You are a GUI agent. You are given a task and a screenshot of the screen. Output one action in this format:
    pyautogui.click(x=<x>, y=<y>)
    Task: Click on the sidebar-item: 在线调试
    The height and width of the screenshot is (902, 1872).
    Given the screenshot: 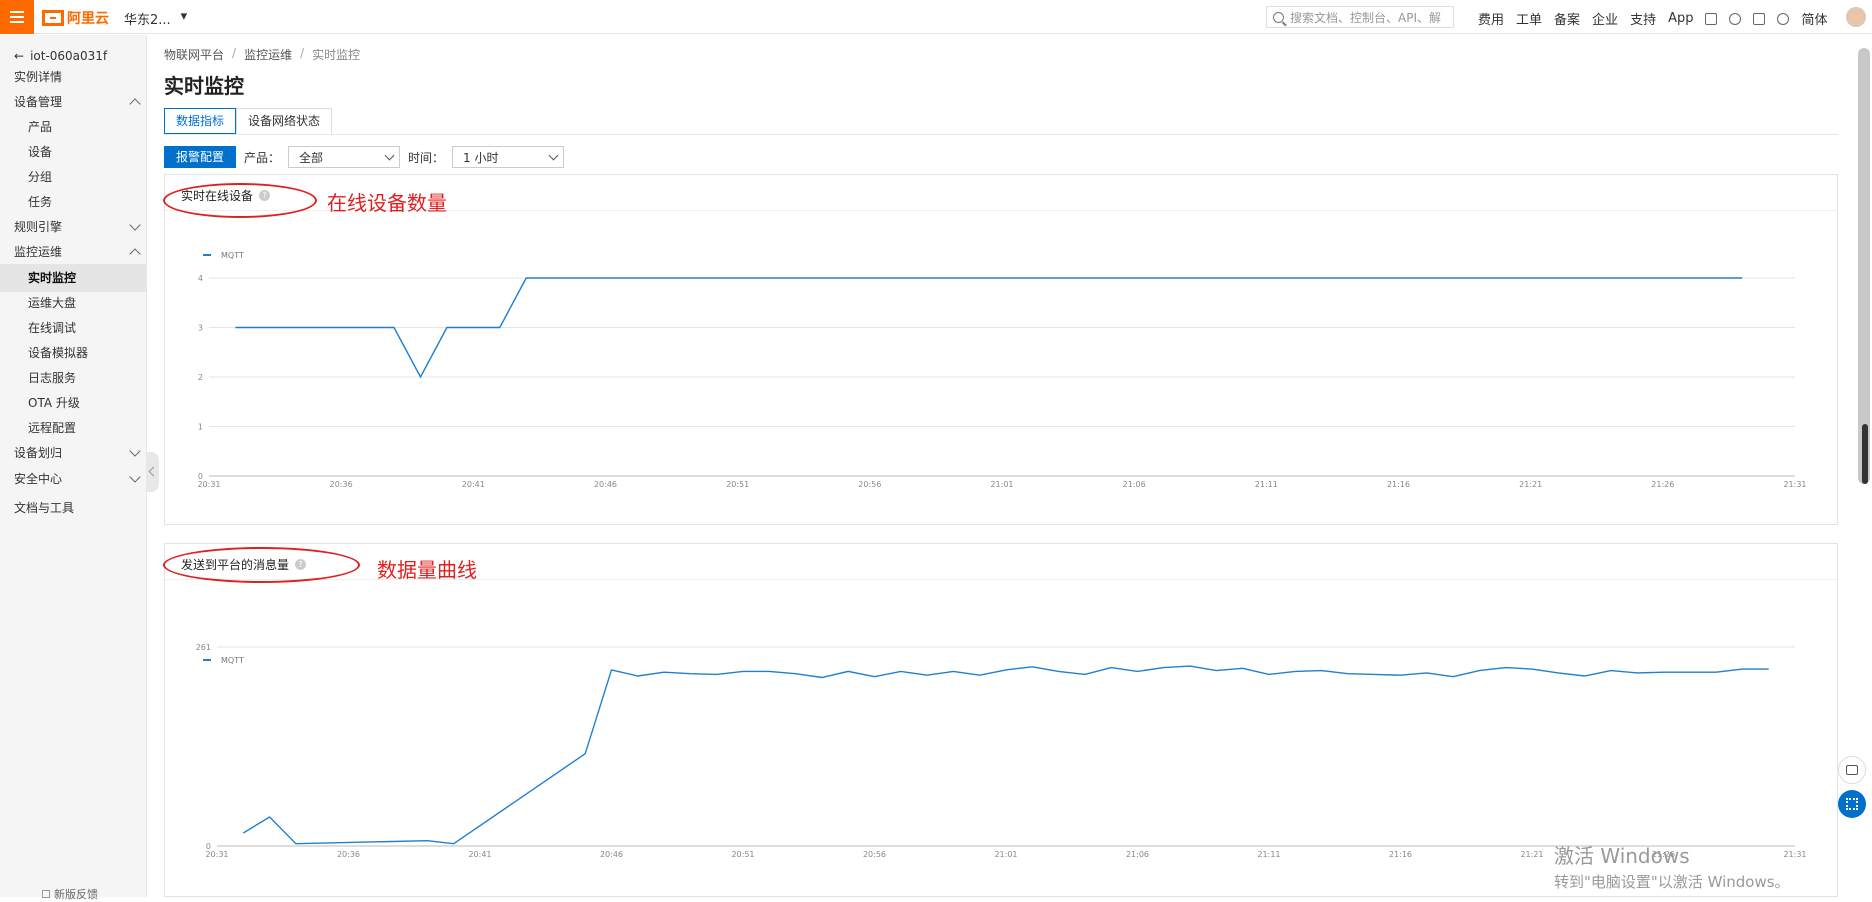 What is the action you would take?
    pyautogui.click(x=73, y=328)
    